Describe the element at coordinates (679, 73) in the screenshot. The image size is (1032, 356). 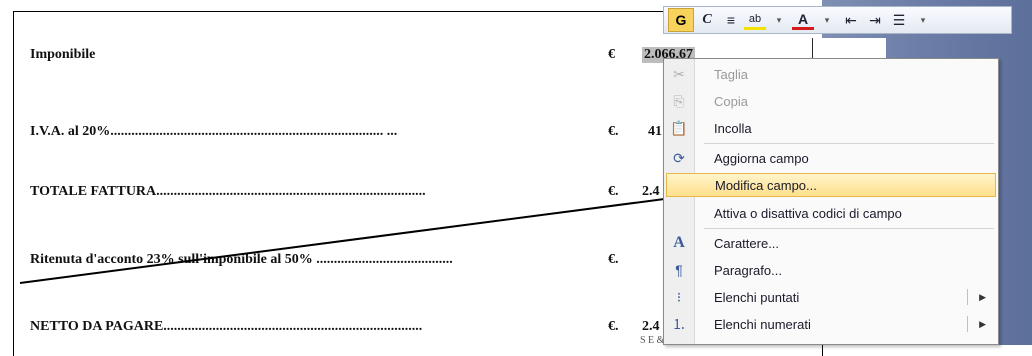
I see `scissors-icon: ✂` at that location.